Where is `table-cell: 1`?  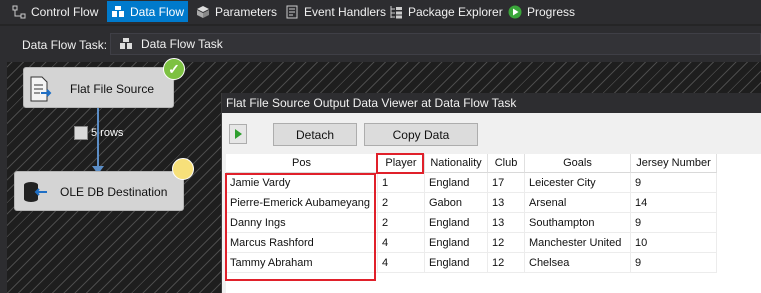 table-cell: 1 is located at coordinates (401, 183).